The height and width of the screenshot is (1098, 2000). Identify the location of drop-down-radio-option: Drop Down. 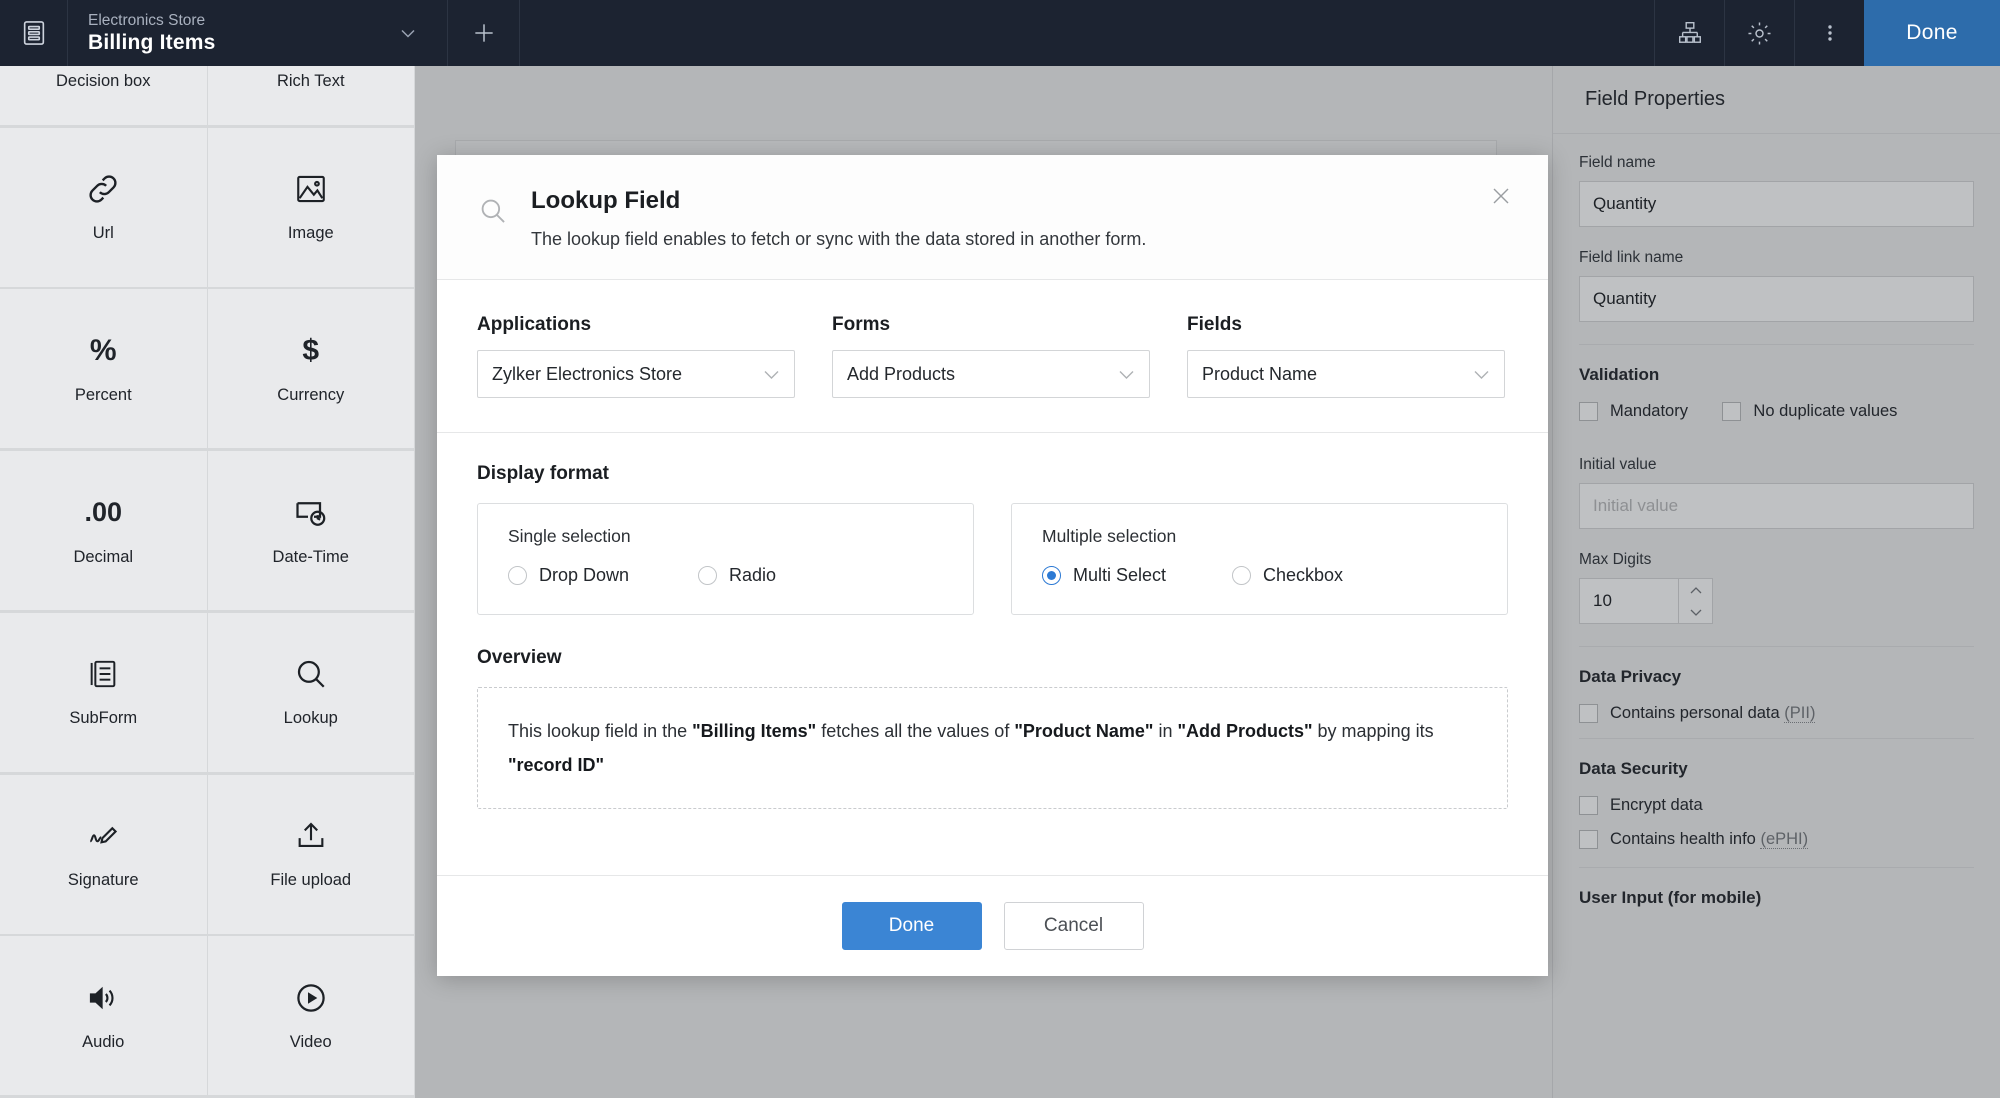
(603, 575).